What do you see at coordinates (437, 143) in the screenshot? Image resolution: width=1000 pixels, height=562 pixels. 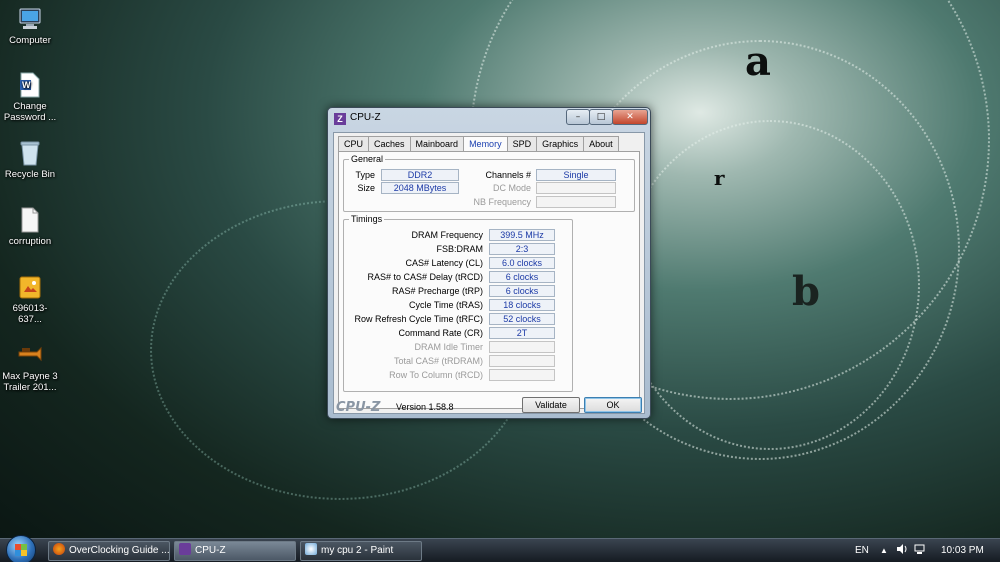 I see `tab-mainboard: Mainboard` at bounding box center [437, 143].